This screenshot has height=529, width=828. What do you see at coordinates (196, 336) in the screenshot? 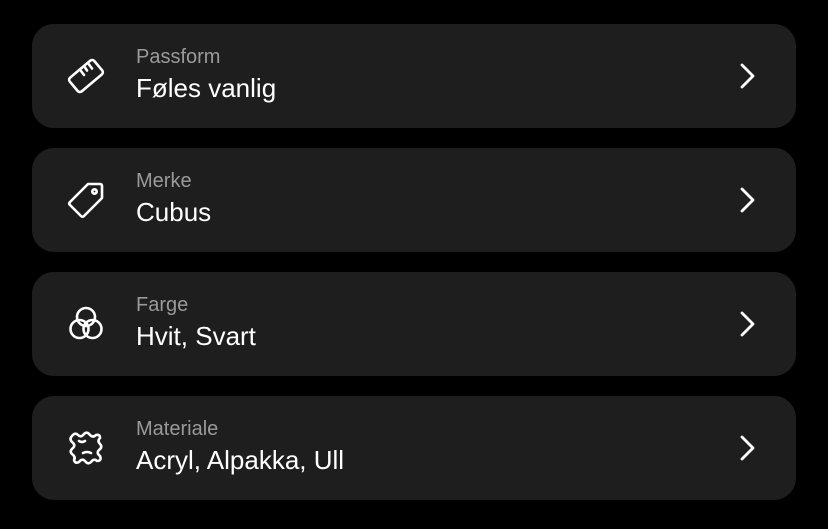
I see `attribute-value: Hvit, Svart` at bounding box center [196, 336].